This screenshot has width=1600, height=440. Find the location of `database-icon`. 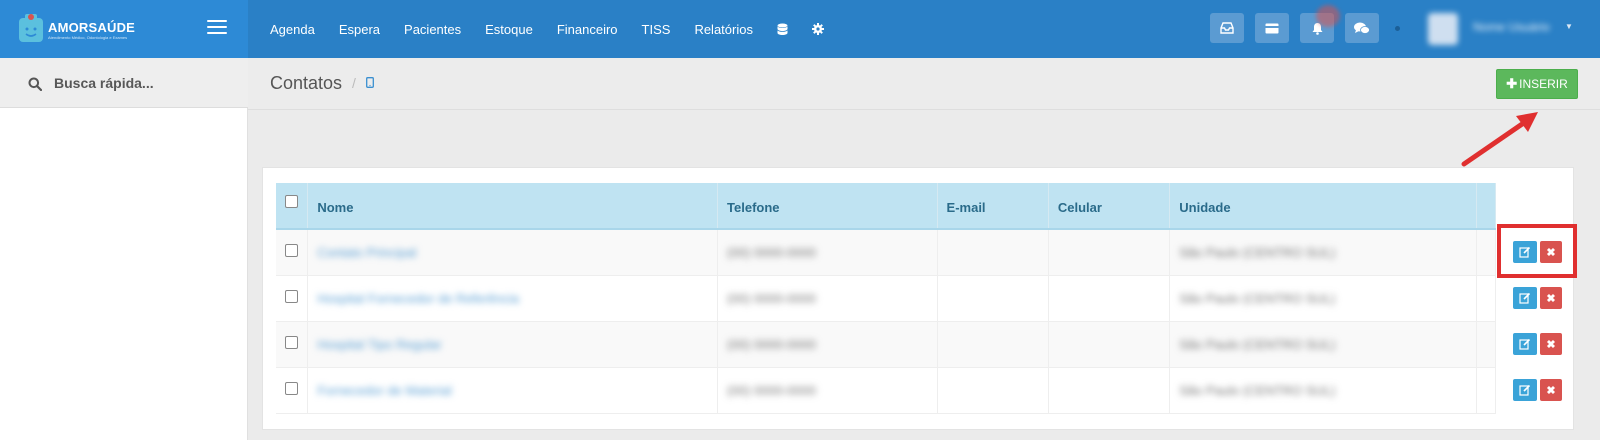

database-icon is located at coordinates (782, 29).